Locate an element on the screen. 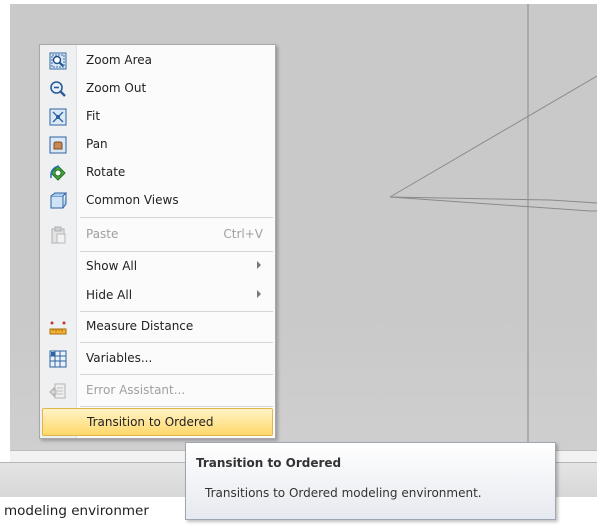  menu-item-transition-to-ordered: Transition to Ordered is located at coordinates (157, 422).